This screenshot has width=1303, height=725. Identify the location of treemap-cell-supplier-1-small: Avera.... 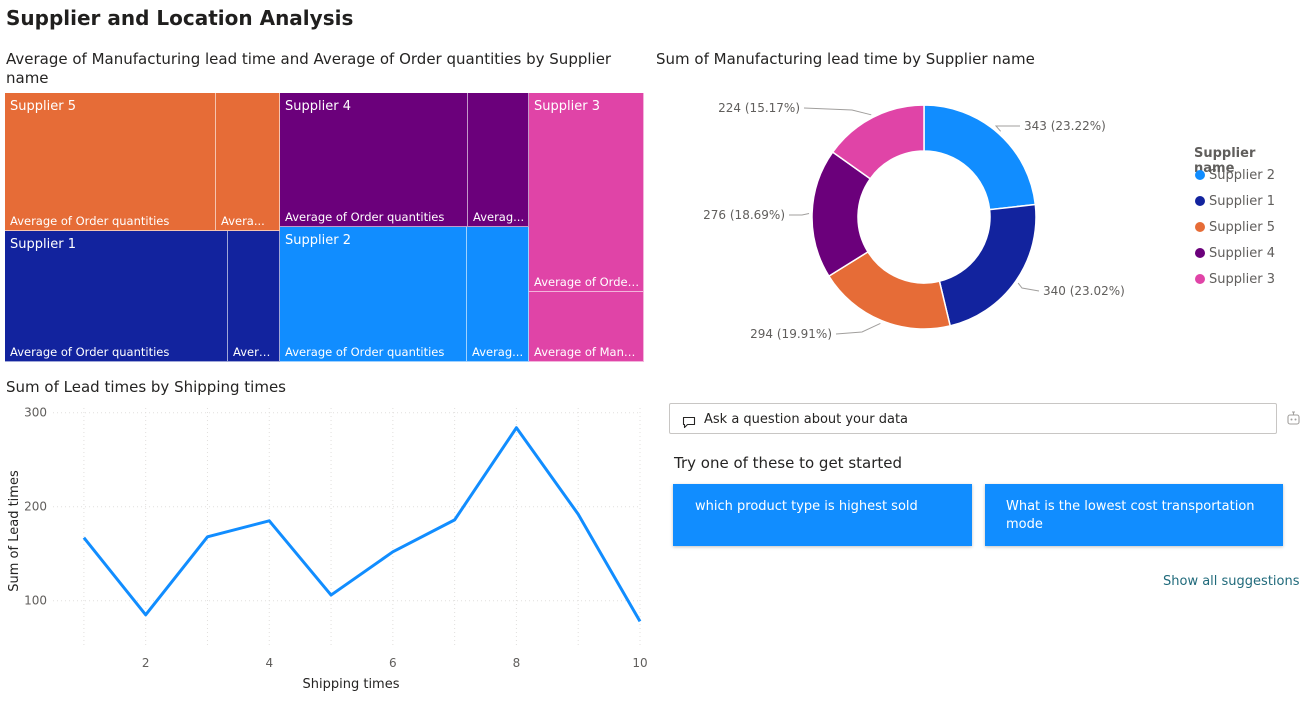
(254, 296).